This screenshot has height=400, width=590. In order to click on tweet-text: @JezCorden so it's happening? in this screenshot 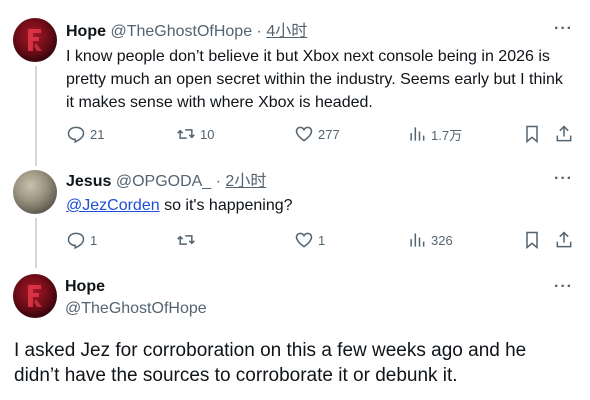, I will do `click(316, 205)`.